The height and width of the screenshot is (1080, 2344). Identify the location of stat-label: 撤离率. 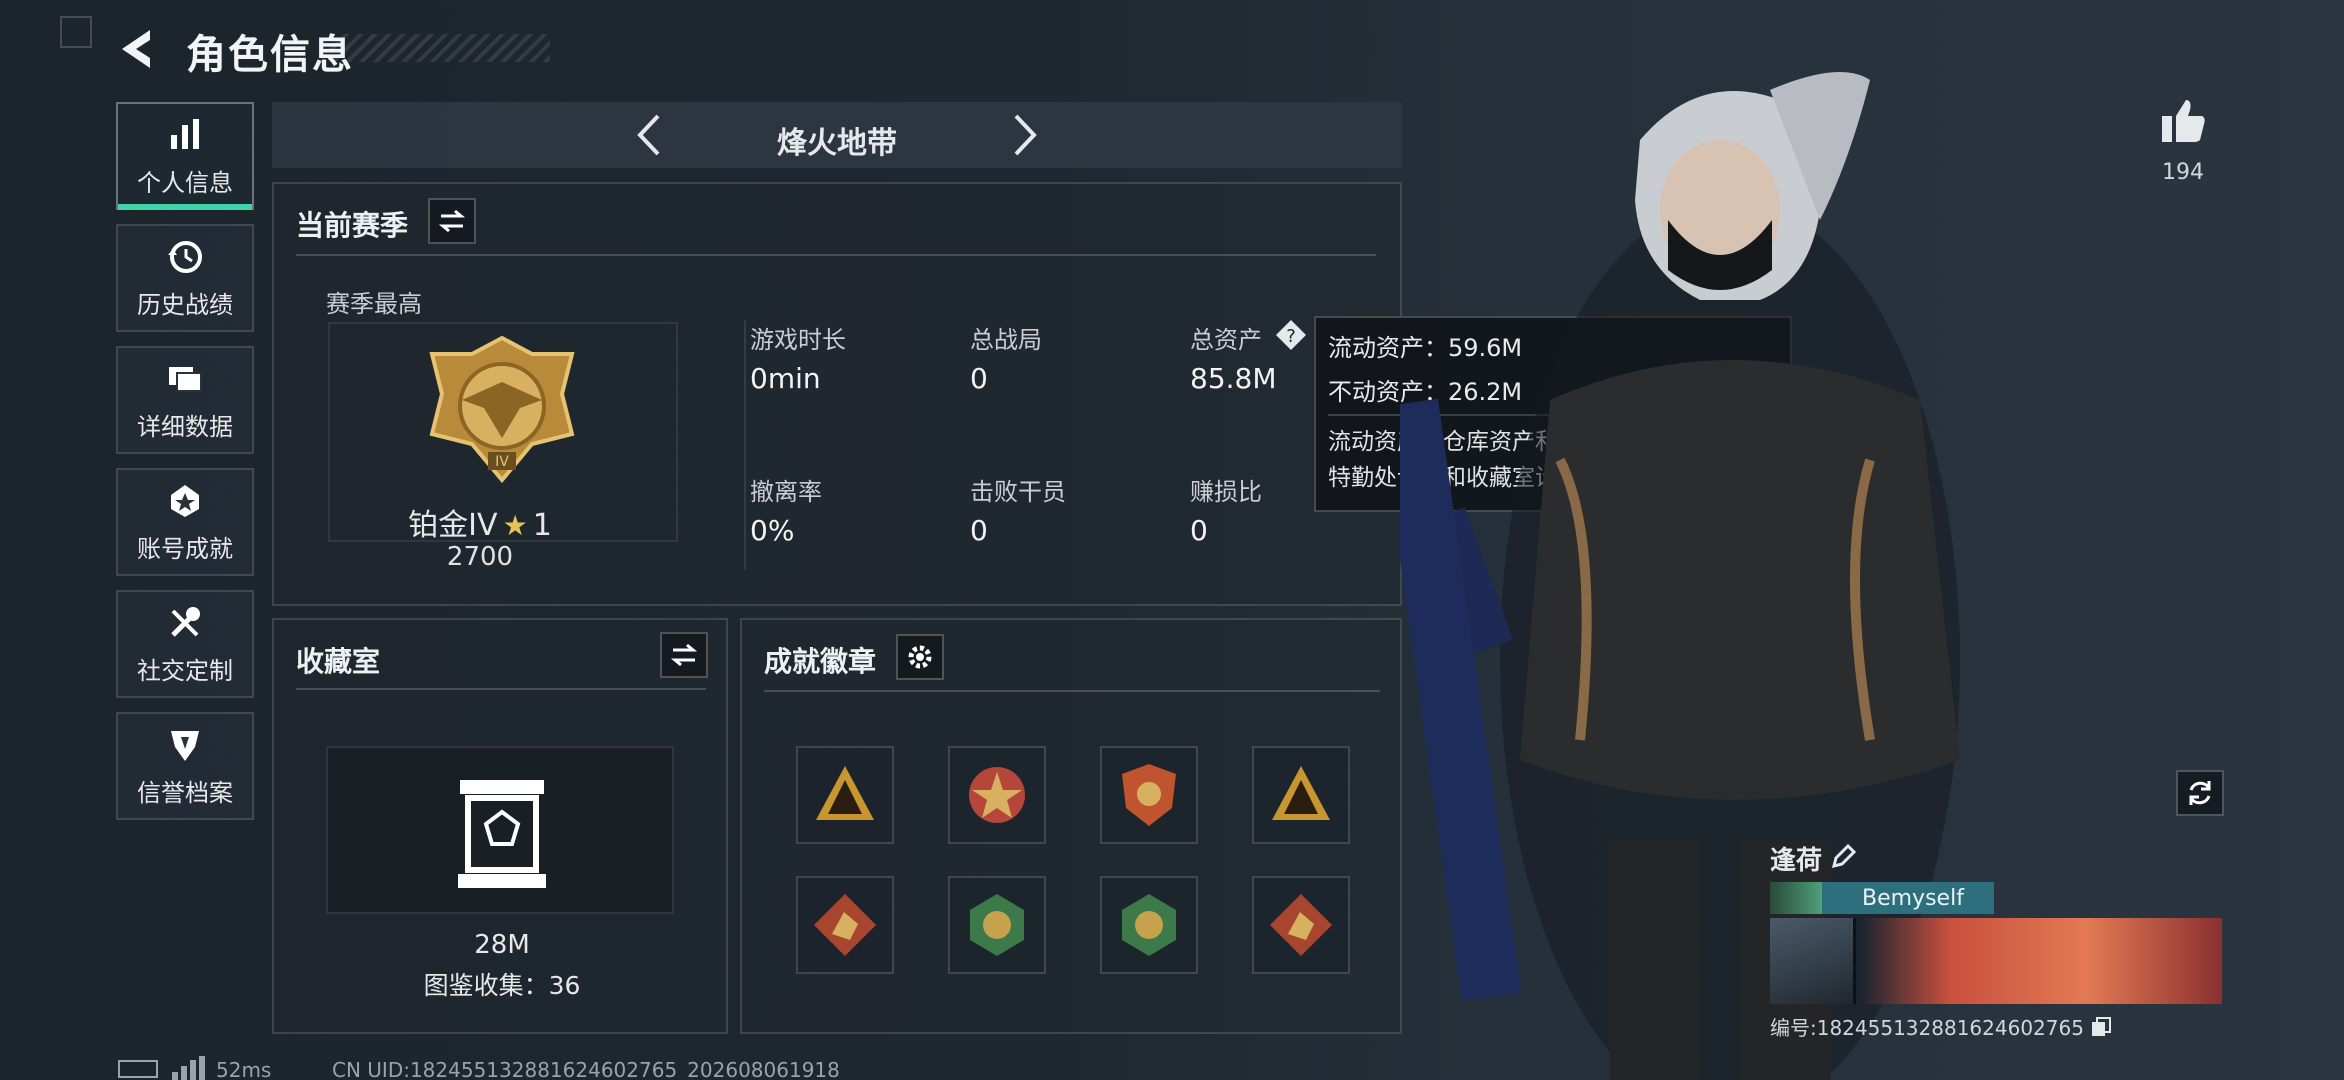
(786, 492).